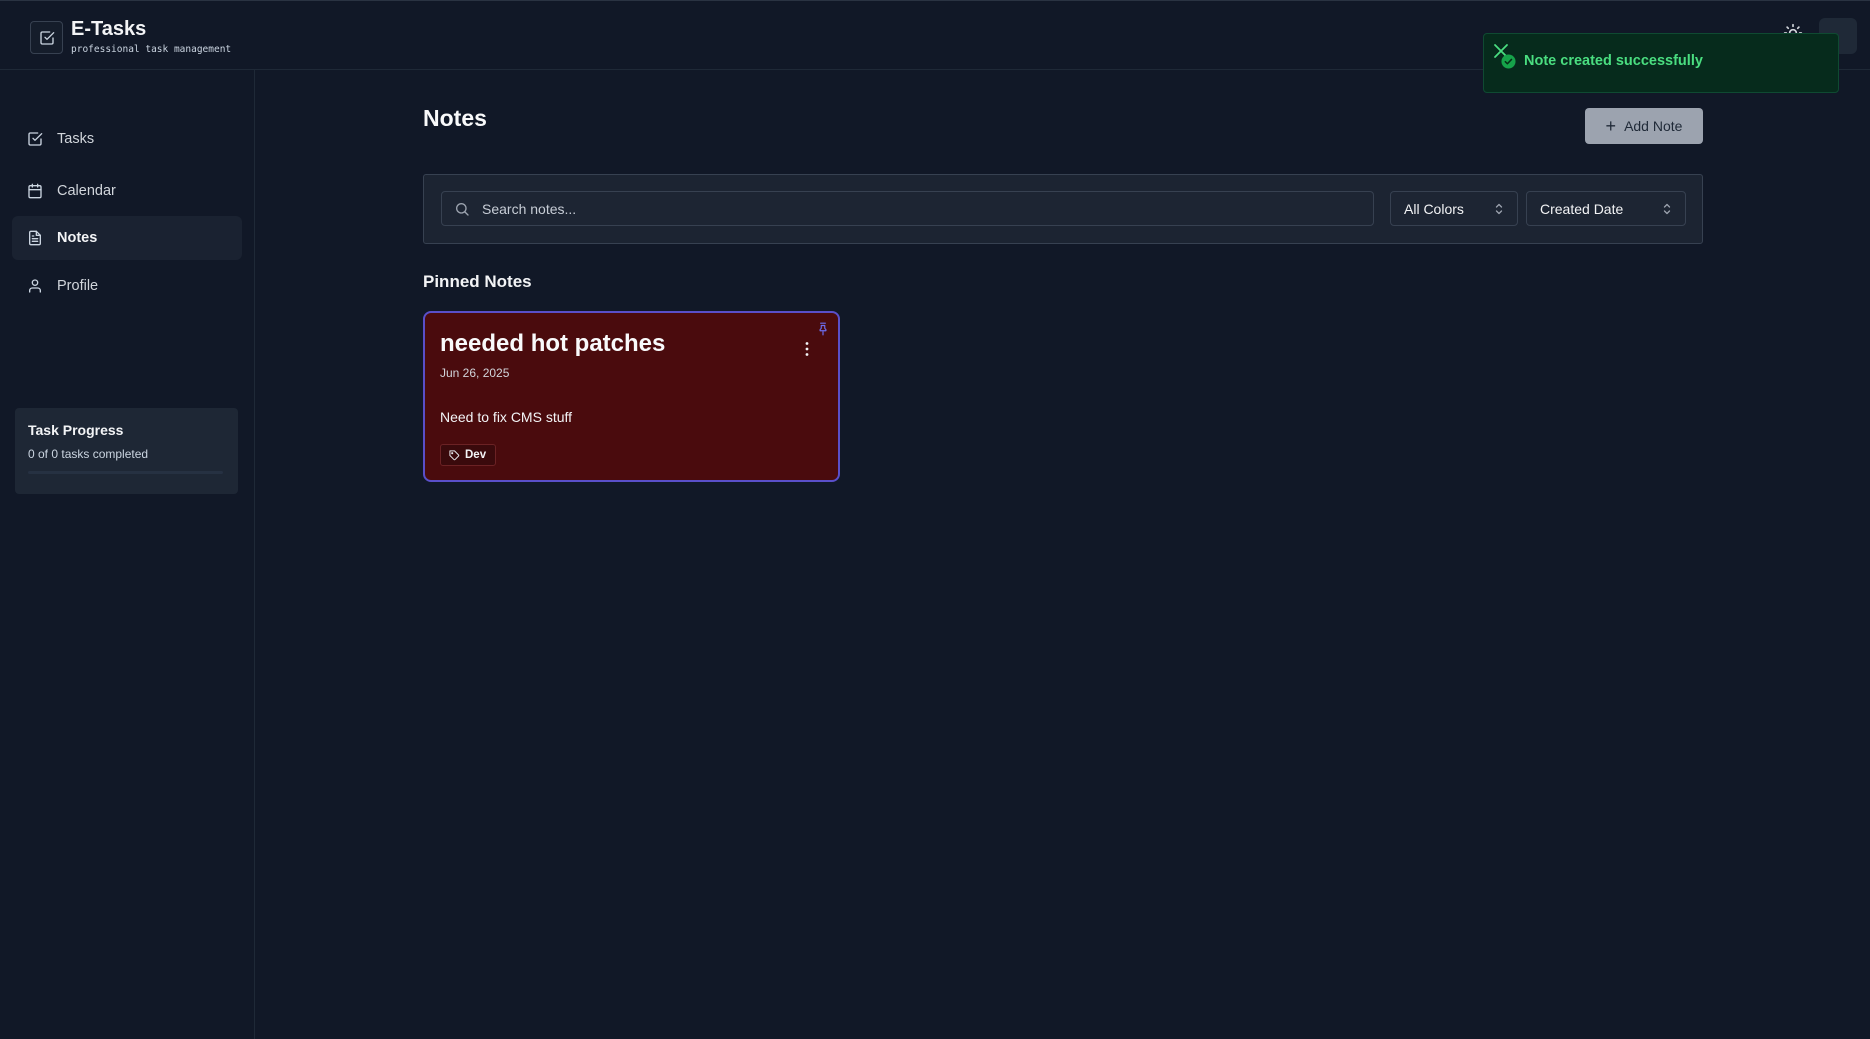 The width and height of the screenshot is (1870, 1039). Describe the element at coordinates (462, 209) in the screenshot. I see `search-icon` at that location.